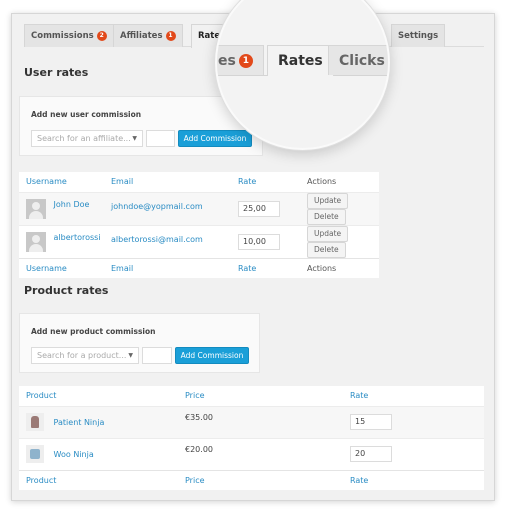  I want to click on column-footer-email: Email, so click(174, 268).